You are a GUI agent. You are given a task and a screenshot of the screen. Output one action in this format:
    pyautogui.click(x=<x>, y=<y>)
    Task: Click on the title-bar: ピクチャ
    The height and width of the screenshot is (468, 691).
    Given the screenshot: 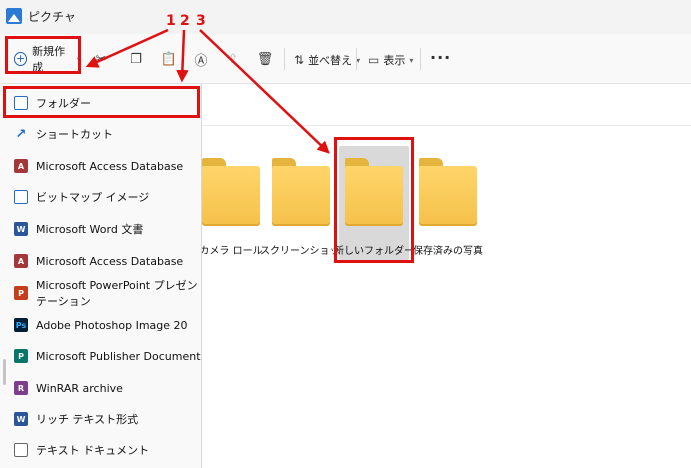 What is the action you would take?
    pyautogui.click(x=345, y=17)
    